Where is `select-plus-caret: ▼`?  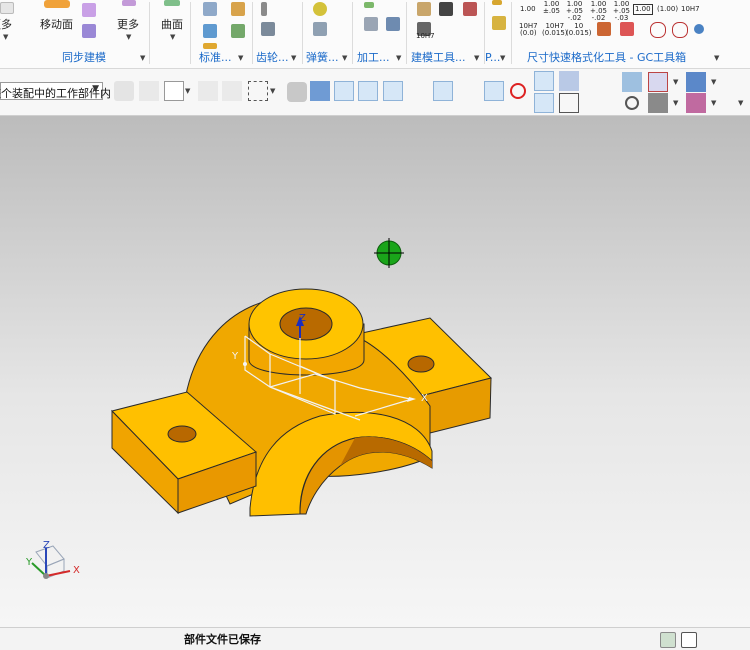
select-plus-caret: ▼ is located at coordinates (187, 91).